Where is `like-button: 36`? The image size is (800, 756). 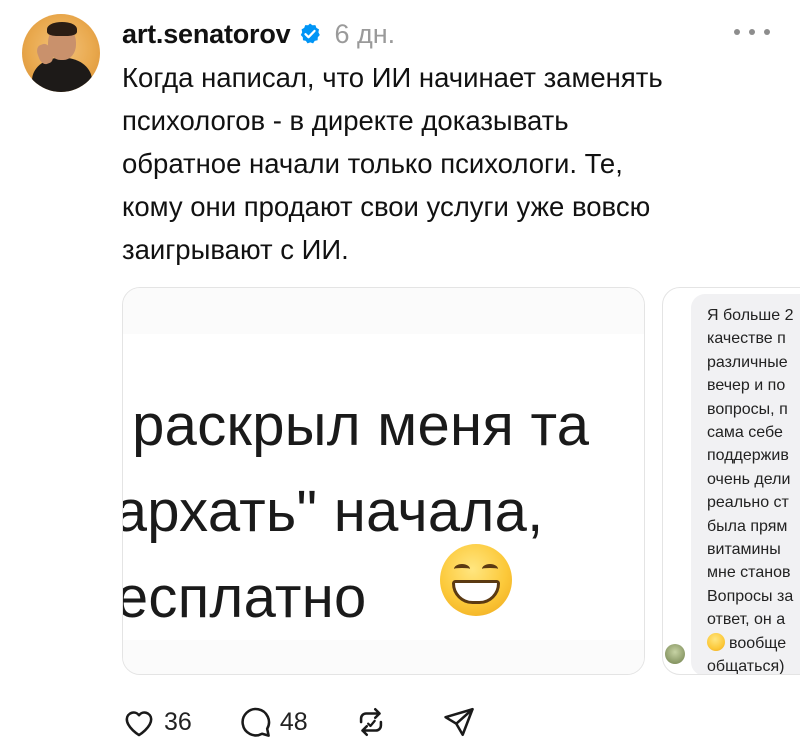 like-button: 36 is located at coordinates (157, 722).